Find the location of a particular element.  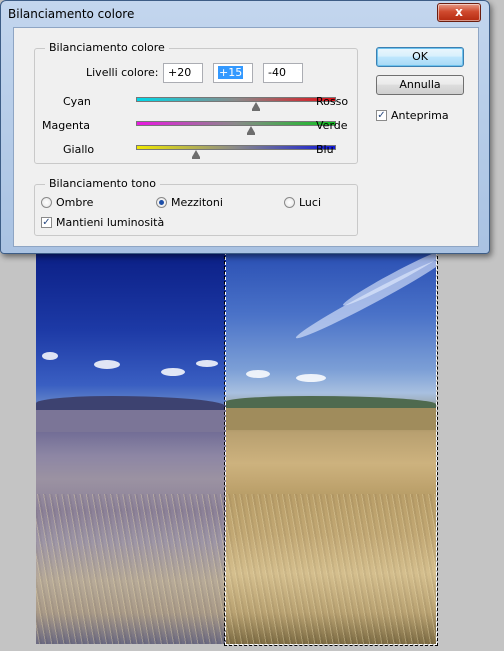

level-cyan-red-input: +20 is located at coordinates (183, 73).